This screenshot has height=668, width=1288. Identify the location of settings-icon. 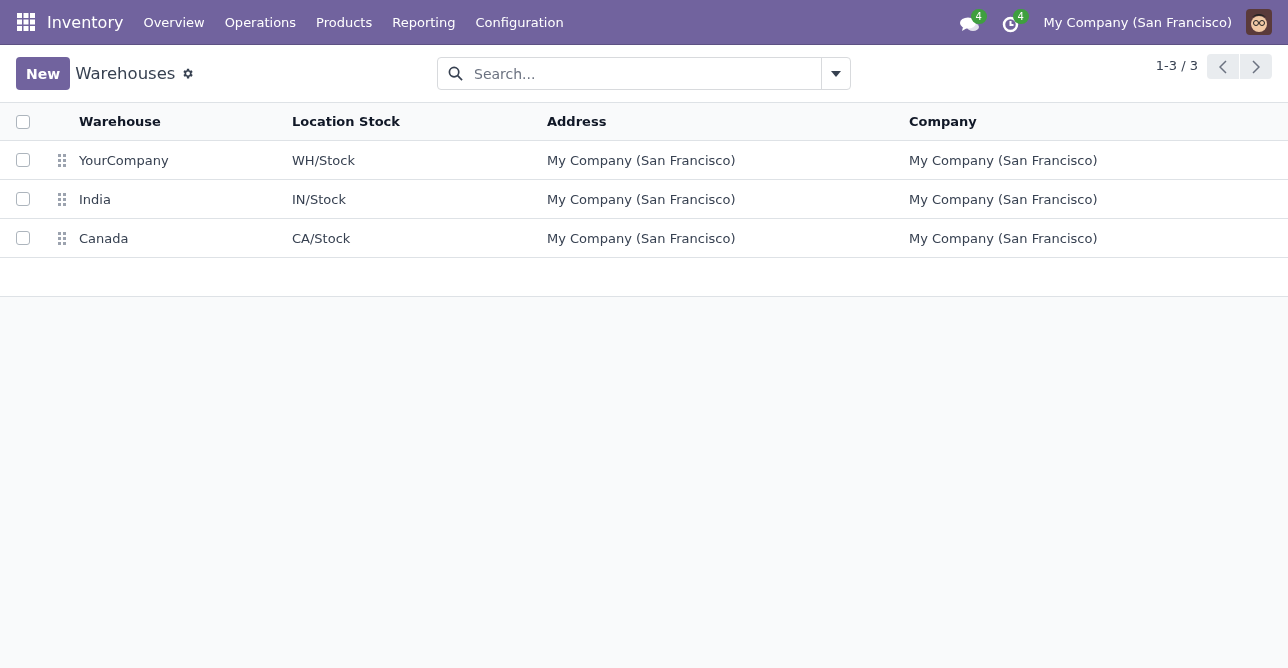
(188, 73).